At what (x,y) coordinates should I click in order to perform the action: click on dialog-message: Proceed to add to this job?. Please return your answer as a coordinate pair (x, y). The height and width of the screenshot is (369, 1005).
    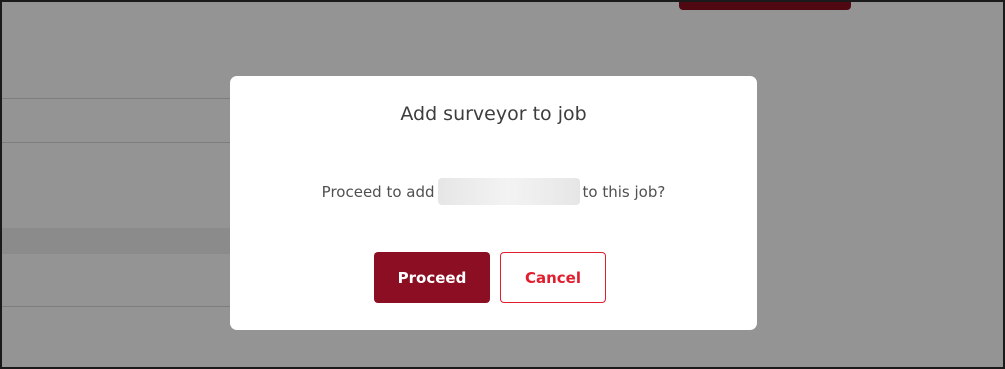
    Looking at the image, I should click on (493, 191).